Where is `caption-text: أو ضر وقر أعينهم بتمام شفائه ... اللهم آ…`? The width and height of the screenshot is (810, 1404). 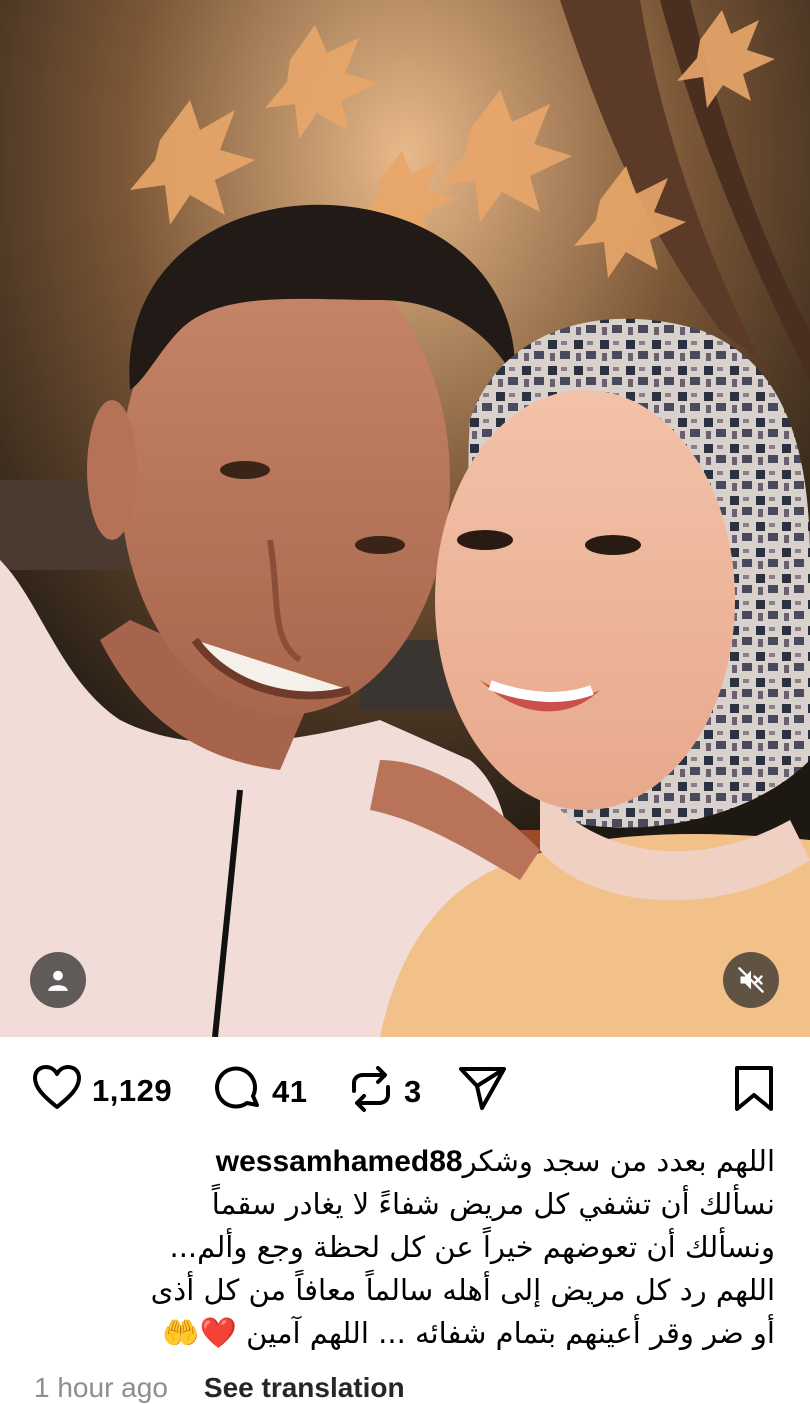 caption-text: أو ضر وقر أعينهم بتمام شفائه ... اللهم آ… is located at coordinates (510, 1333).